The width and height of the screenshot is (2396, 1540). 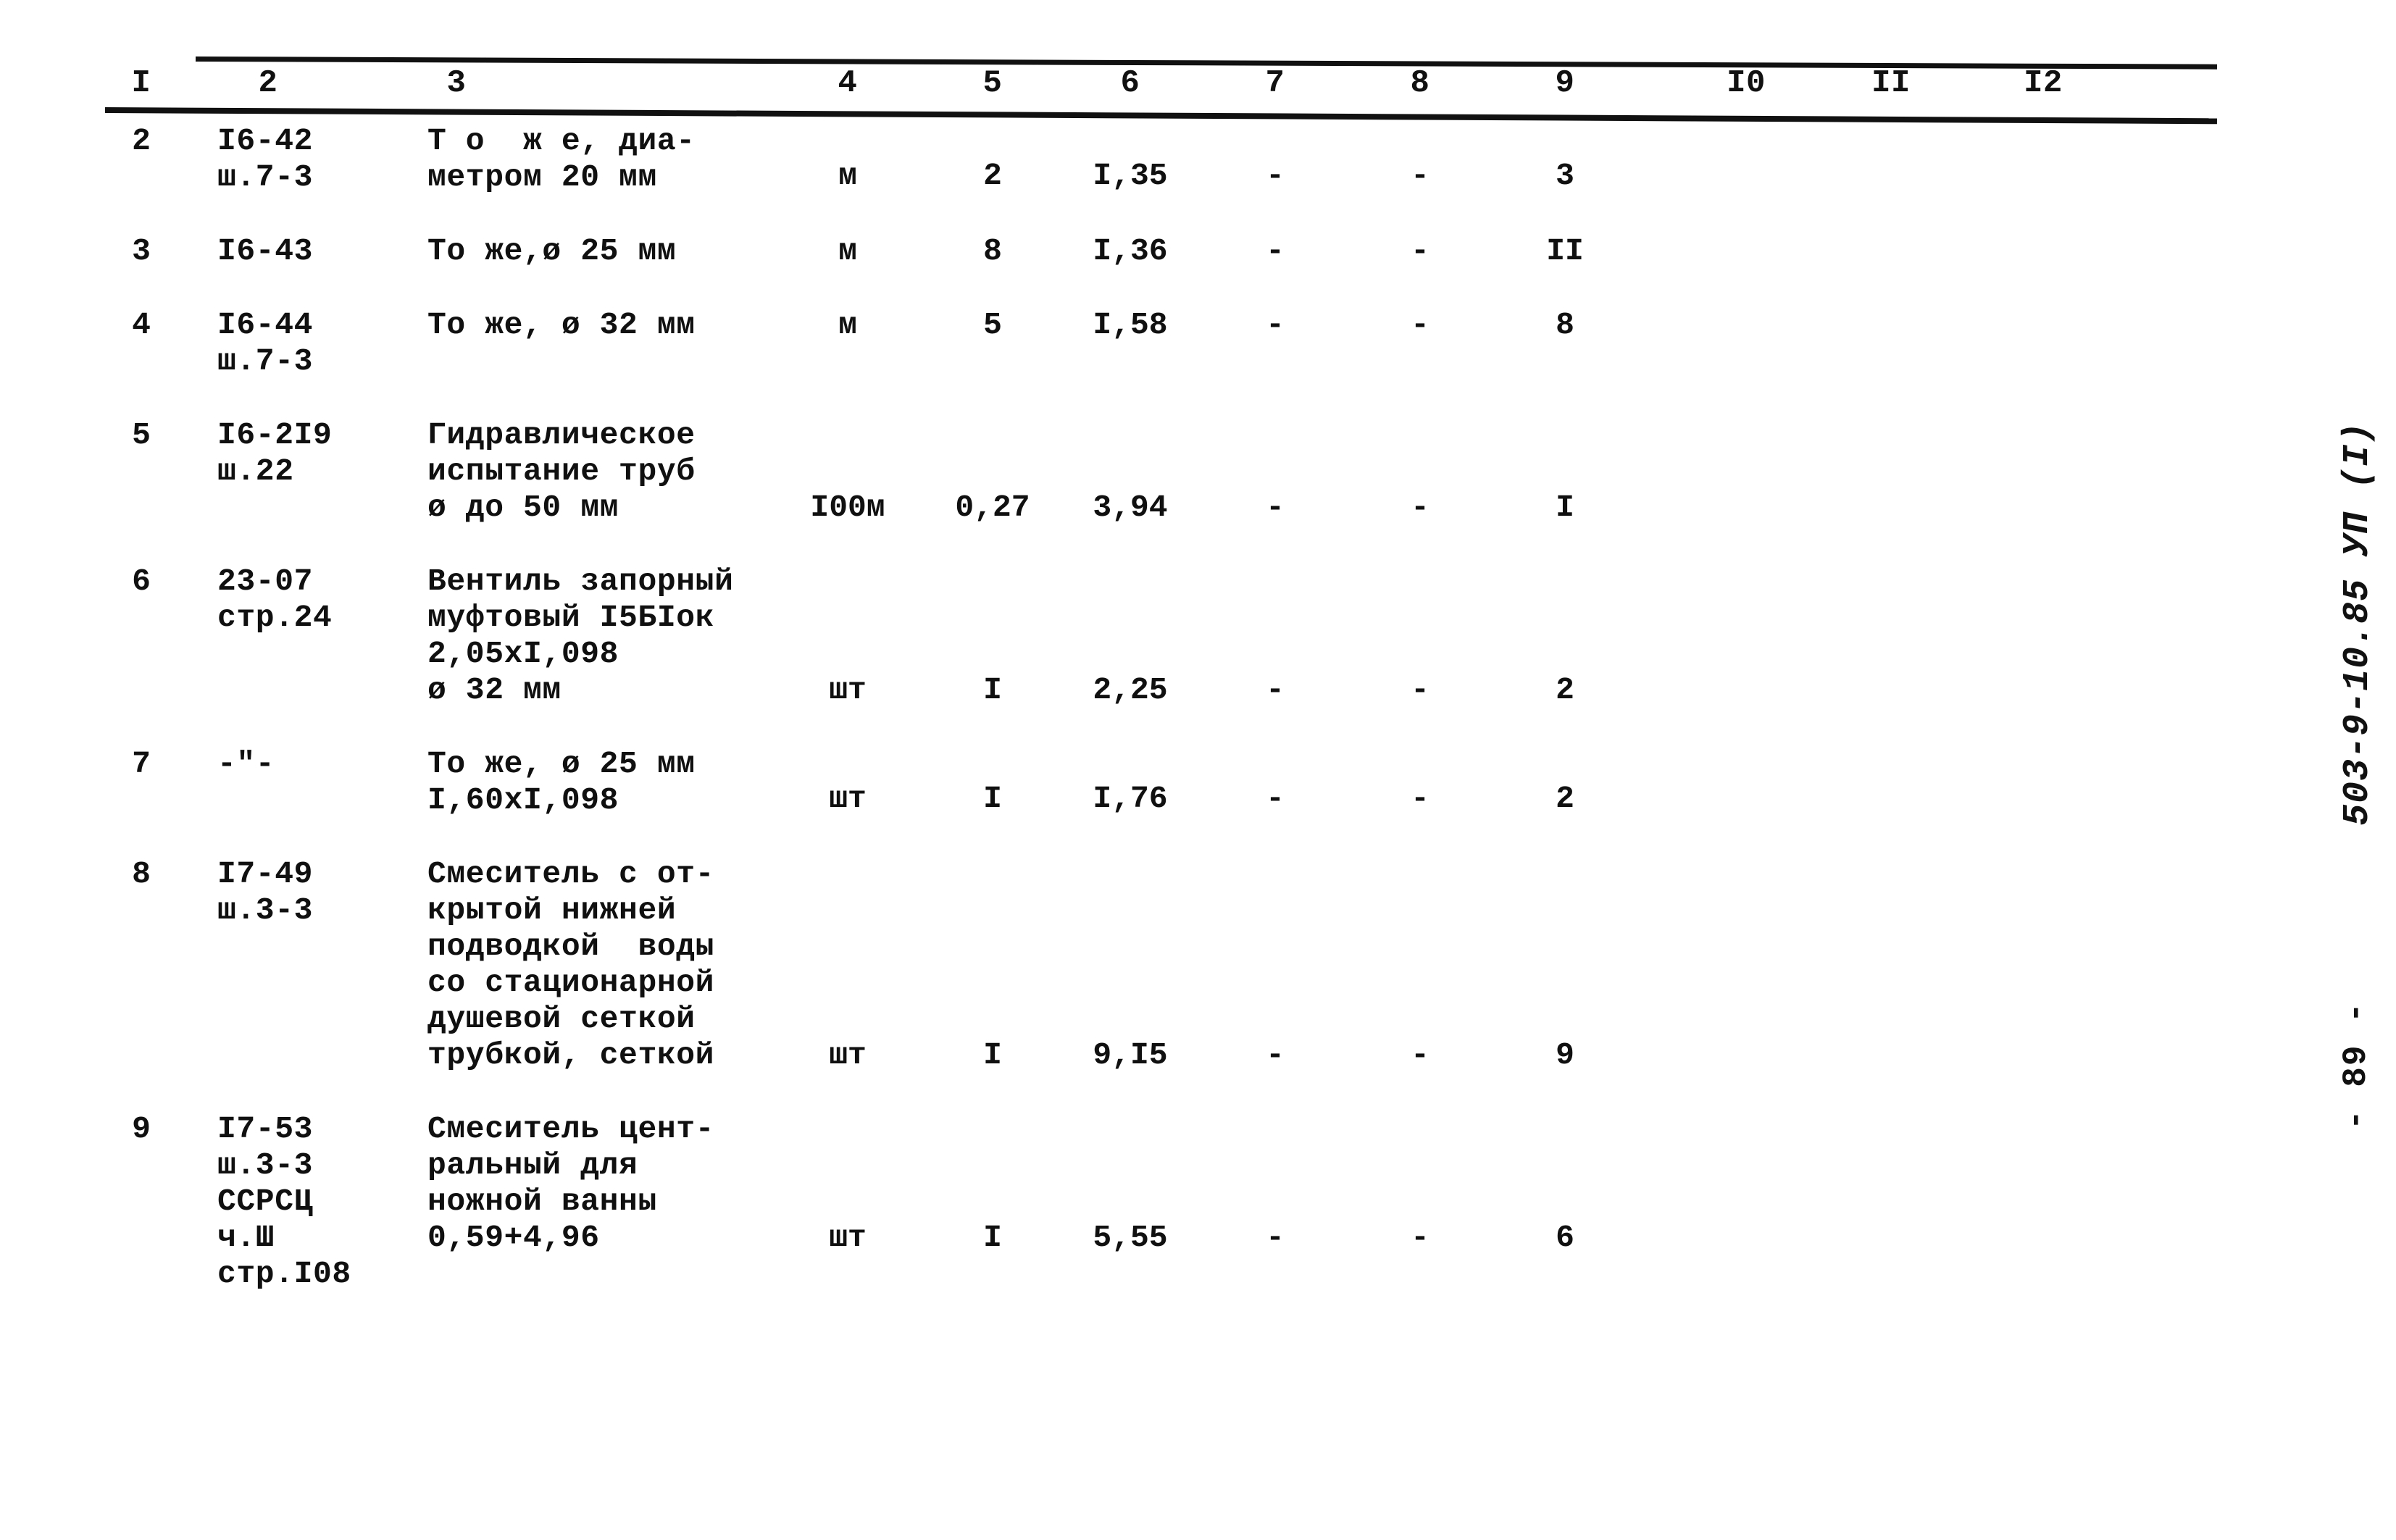 What do you see at coordinates (847, 251) in the screenshot?
I see `cell-r2-c4: м` at bounding box center [847, 251].